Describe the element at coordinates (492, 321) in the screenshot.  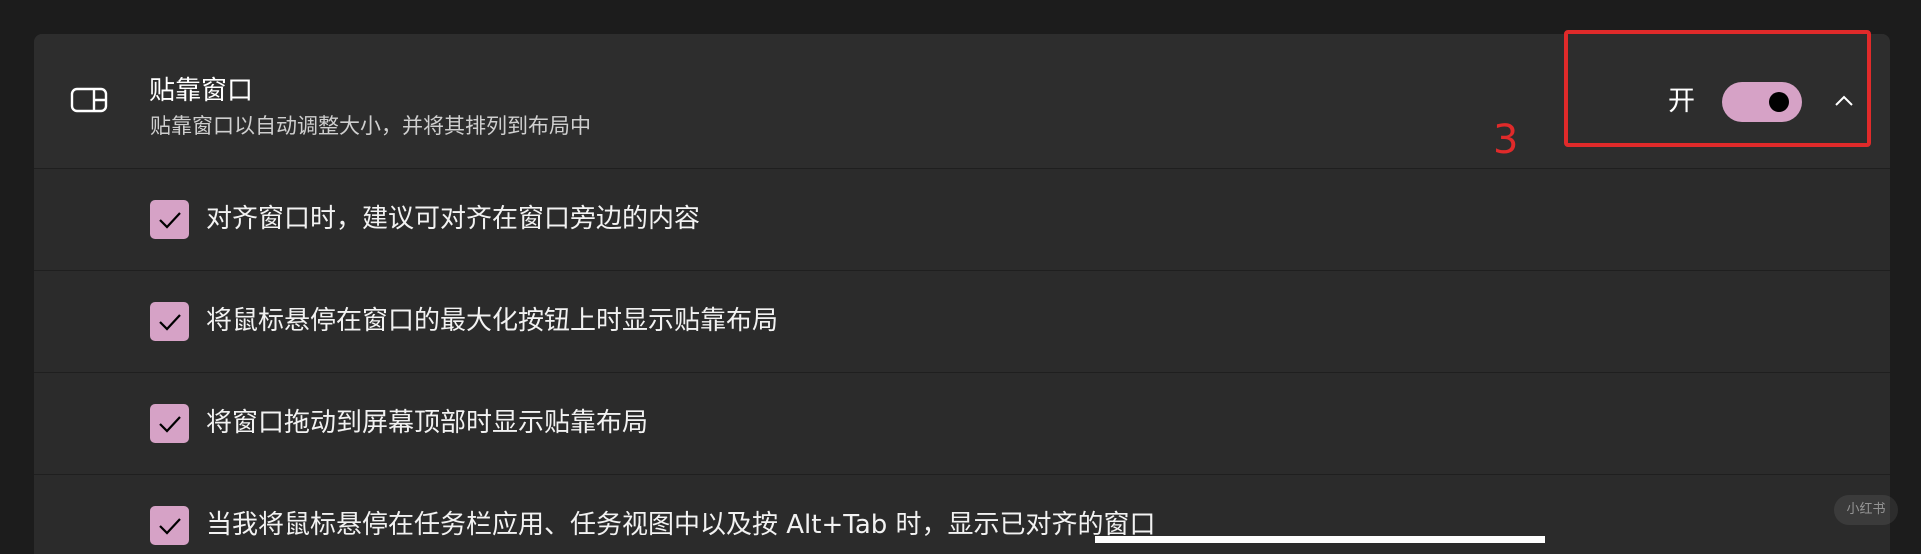
I see `option-label: 将鼠标悬停在窗口的最大化按钮上时显示贴靠布局` at that location.